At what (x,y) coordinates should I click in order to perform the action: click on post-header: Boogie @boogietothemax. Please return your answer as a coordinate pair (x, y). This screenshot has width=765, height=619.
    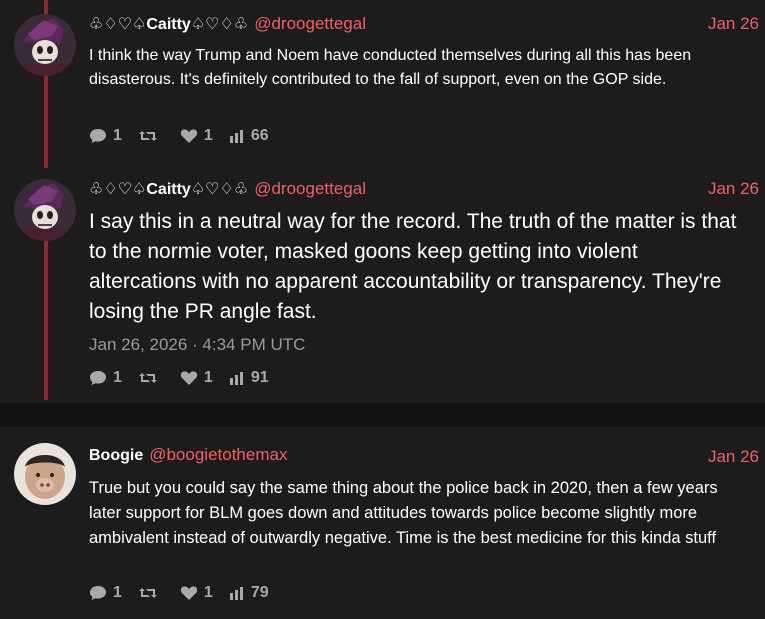
    Looking at the image, I should click on (188, 455).